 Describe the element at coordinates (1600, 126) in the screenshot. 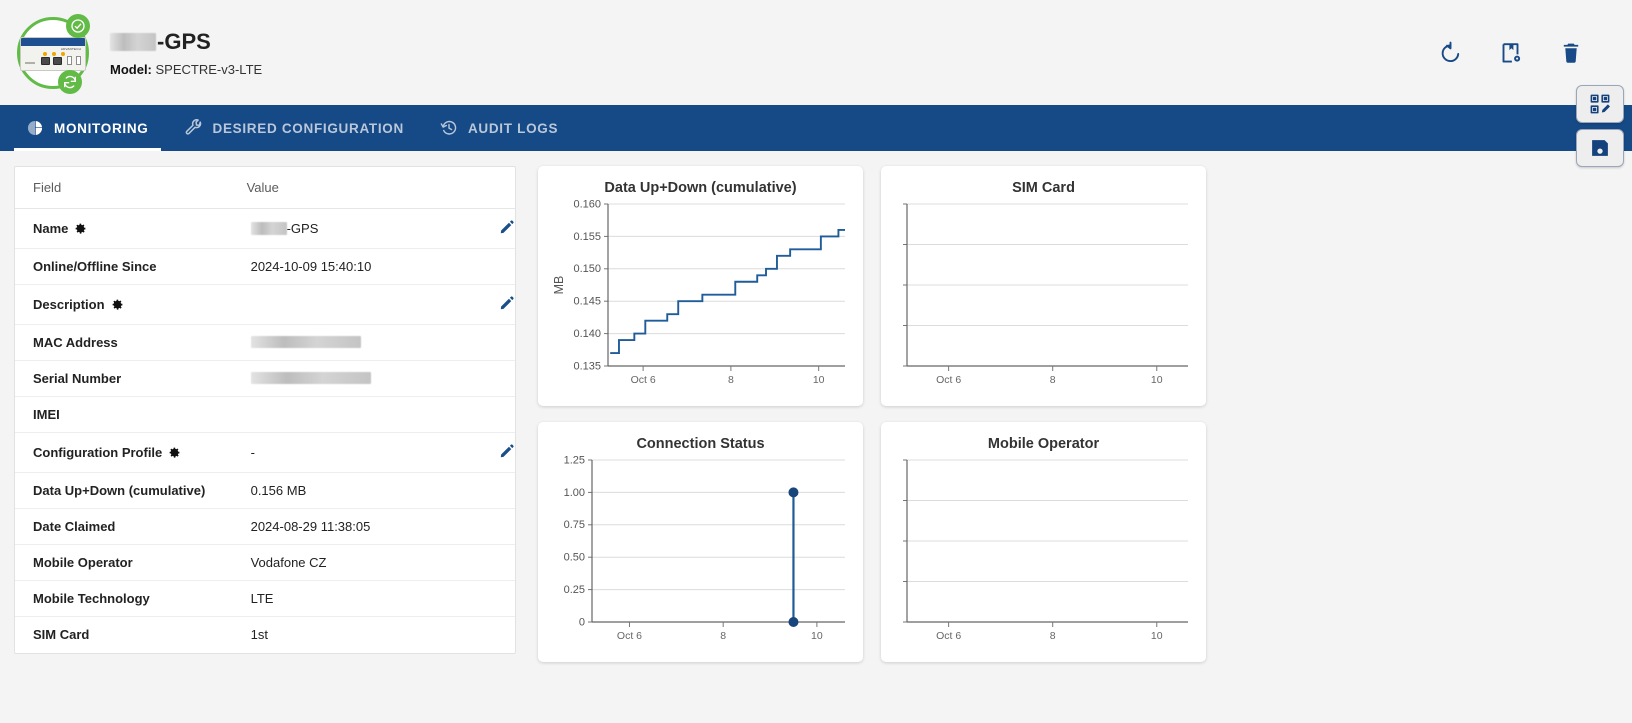

I see `floating-action-buttons` at that location.